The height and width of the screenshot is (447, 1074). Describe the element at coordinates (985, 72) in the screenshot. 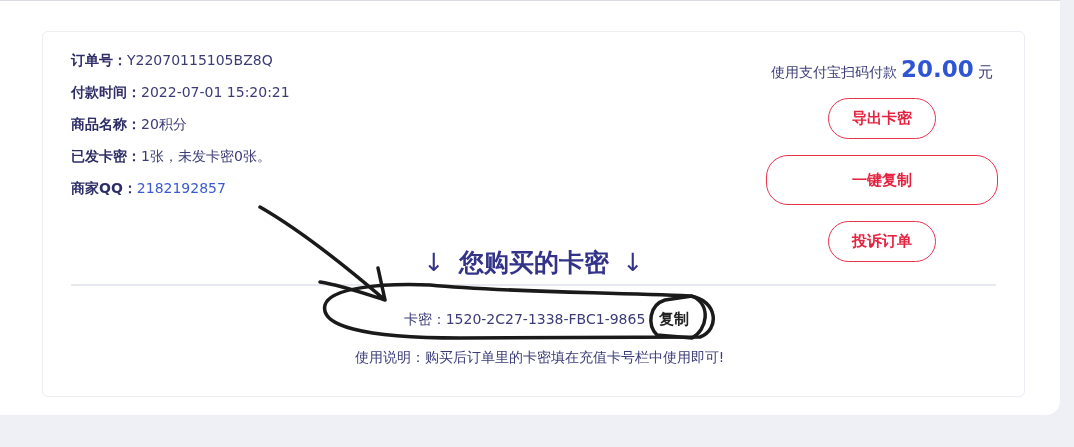

I see `currency: 元` at that location.